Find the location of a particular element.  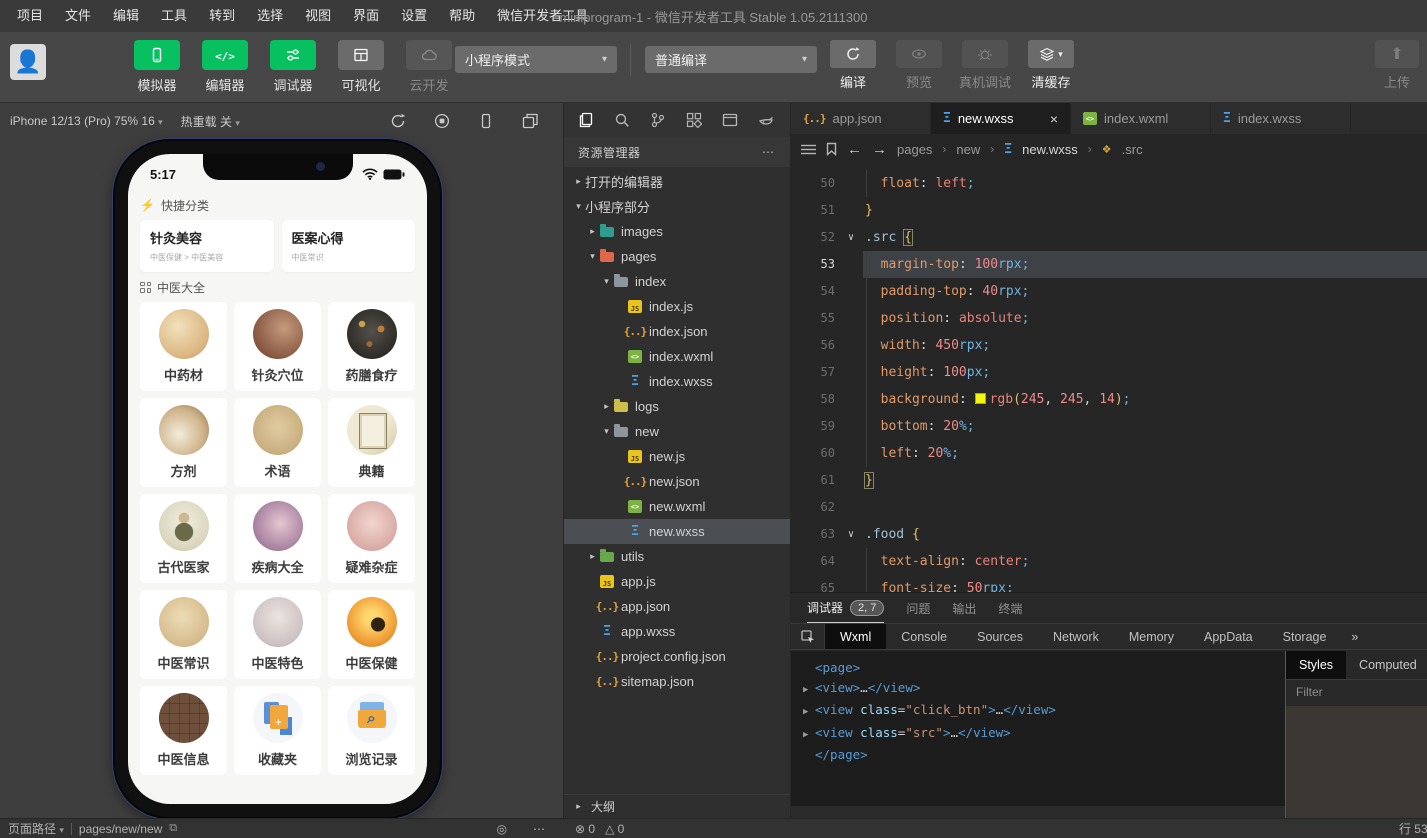

files-icon is located at coordinates (586, 120).